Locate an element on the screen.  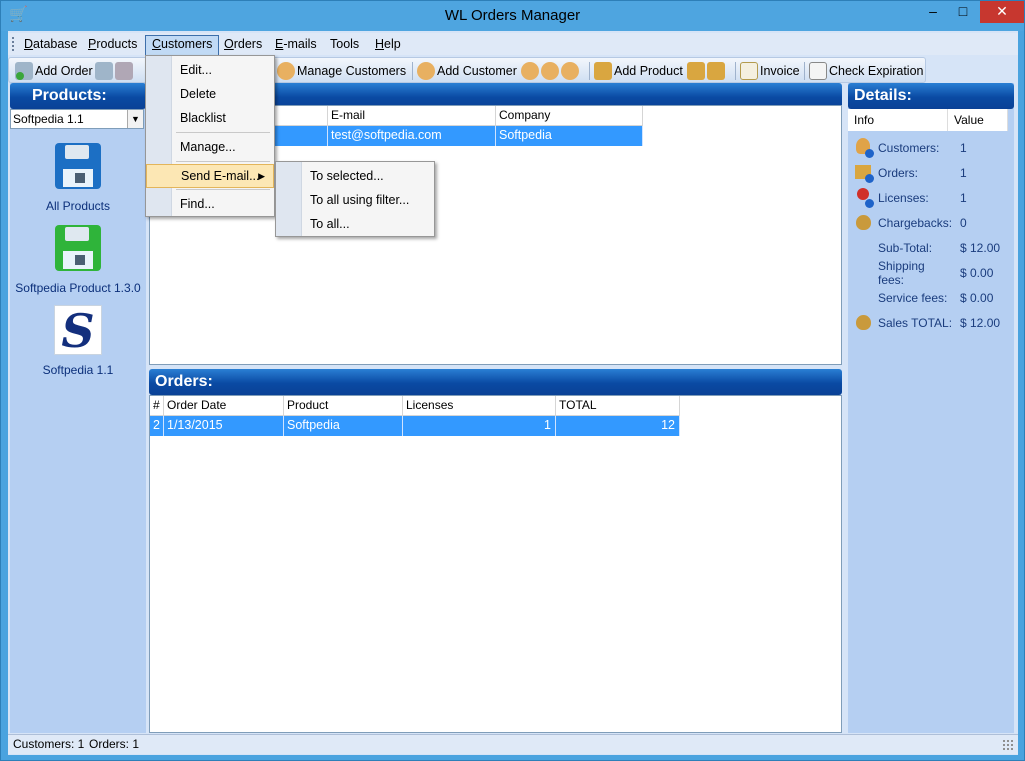
table-row: 2 1/13/2015 Softpedia 1 12 is located at coordinates (415, 426).